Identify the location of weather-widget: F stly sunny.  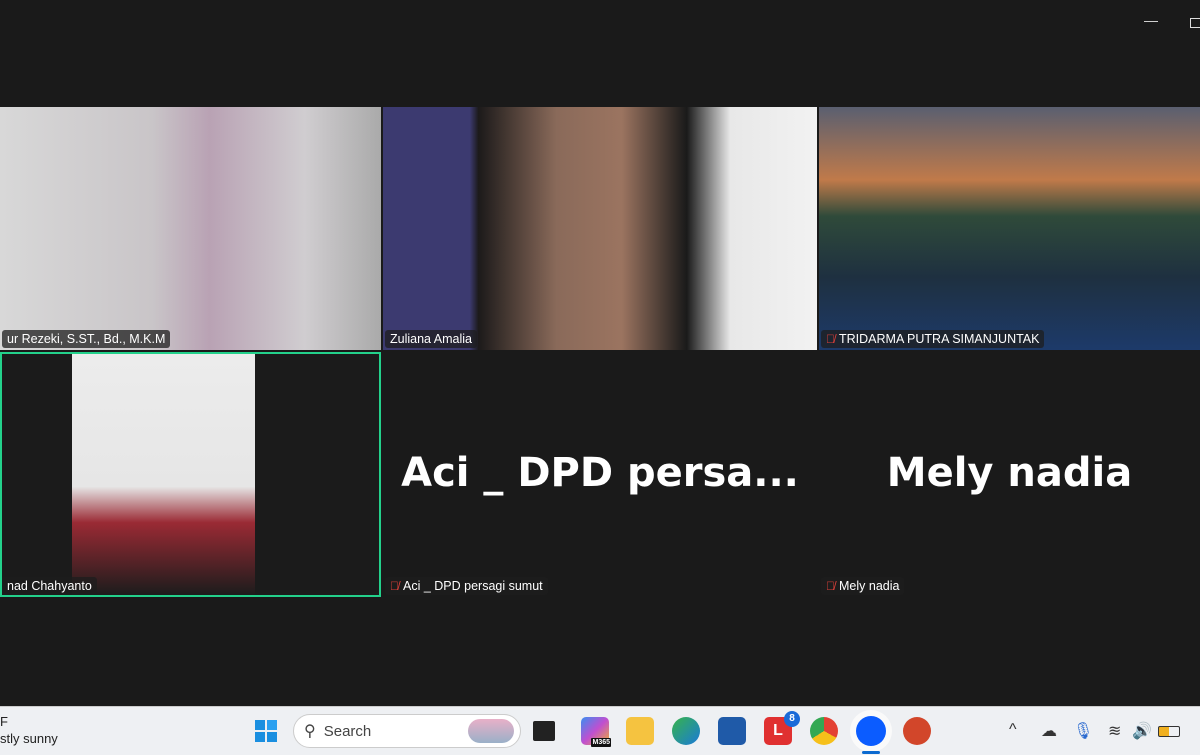
(29, 730).